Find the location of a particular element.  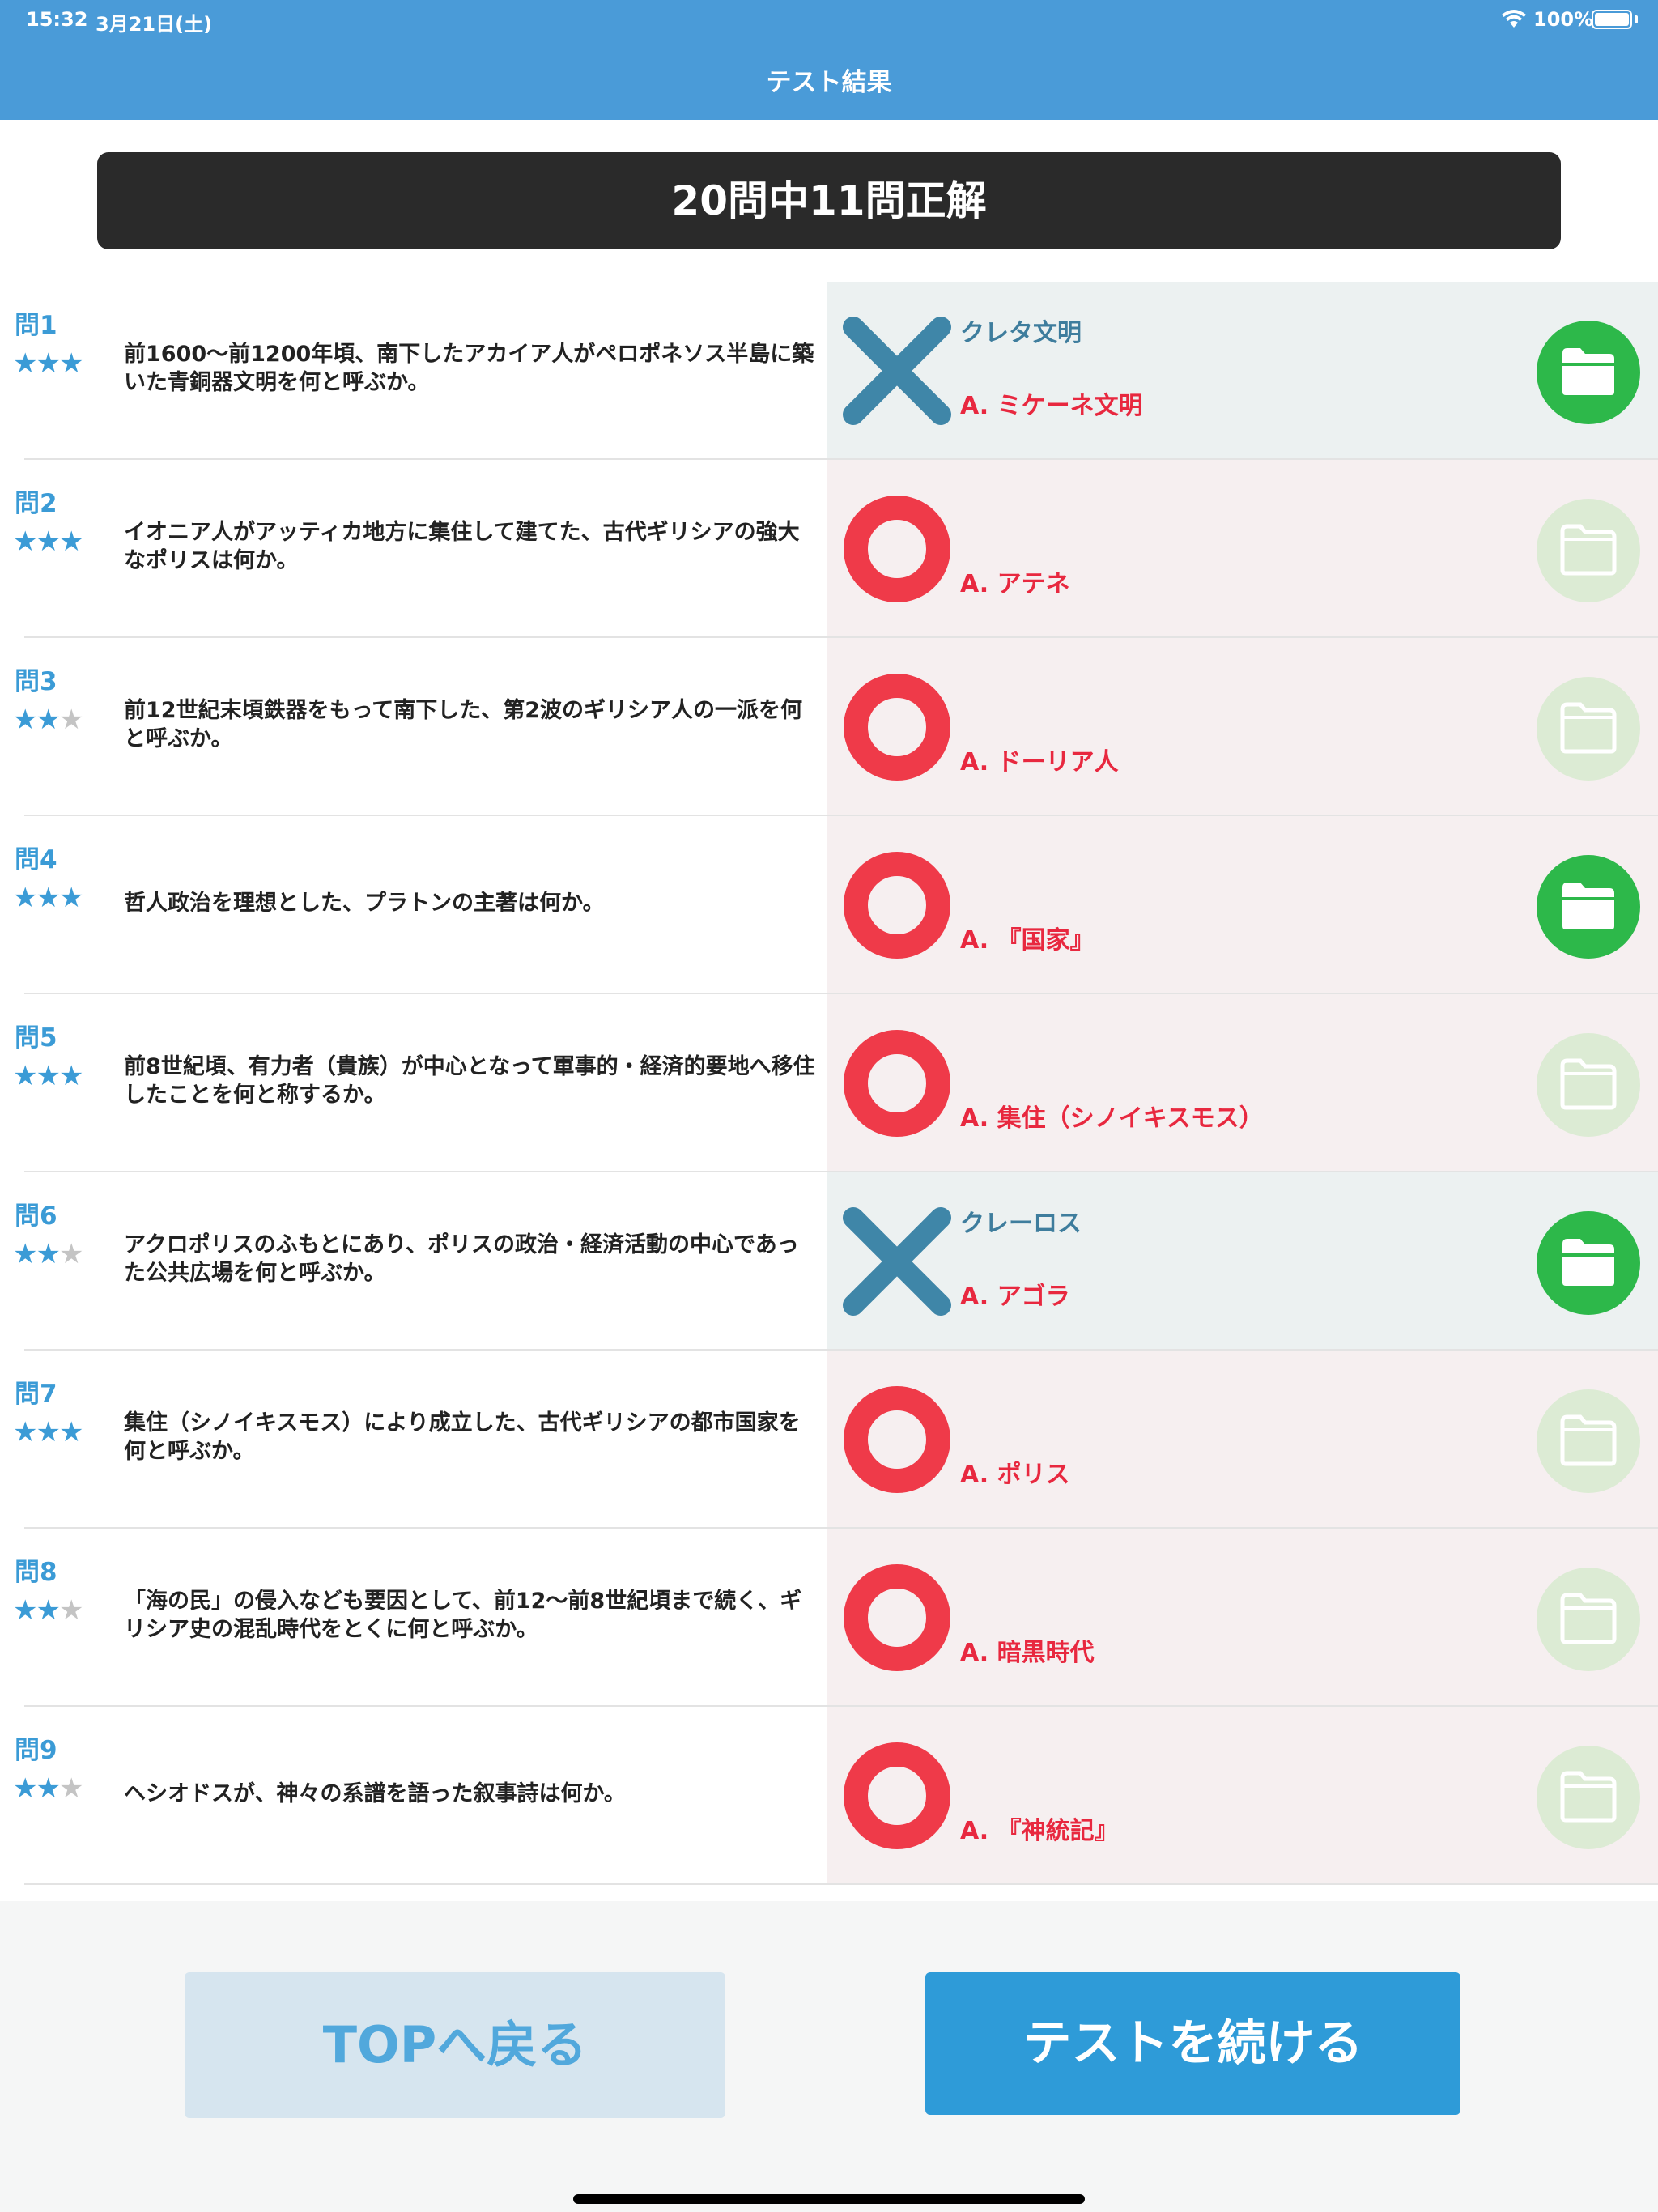

question-number: 問1 is located at coordinates (36, 326).